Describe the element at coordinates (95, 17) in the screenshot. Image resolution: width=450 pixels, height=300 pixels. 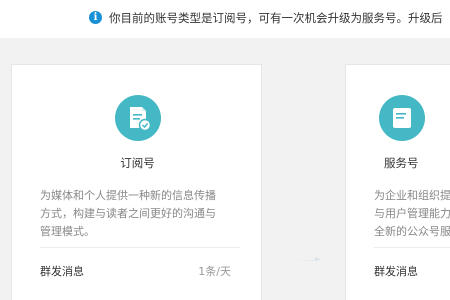
I see `info-icon: i` at that location.